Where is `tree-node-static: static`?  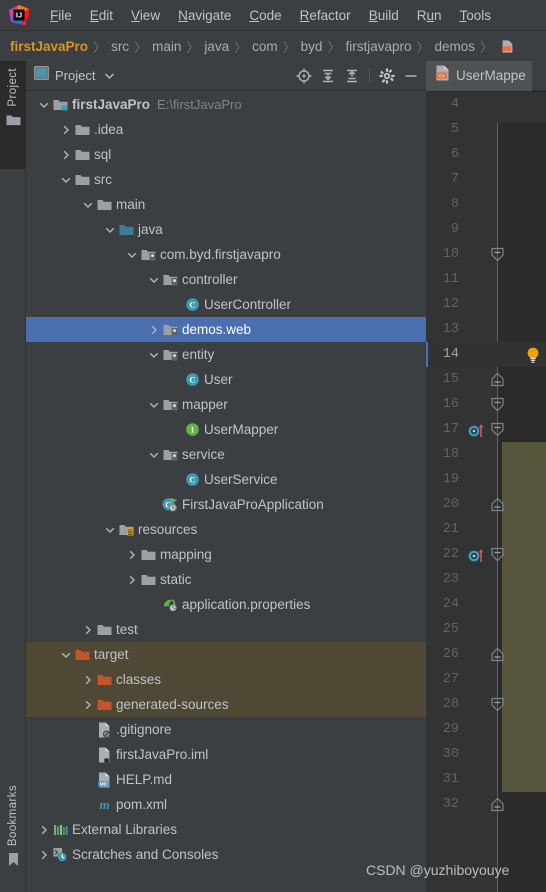 tree-node-static: static is located at coordinates (226, 579).